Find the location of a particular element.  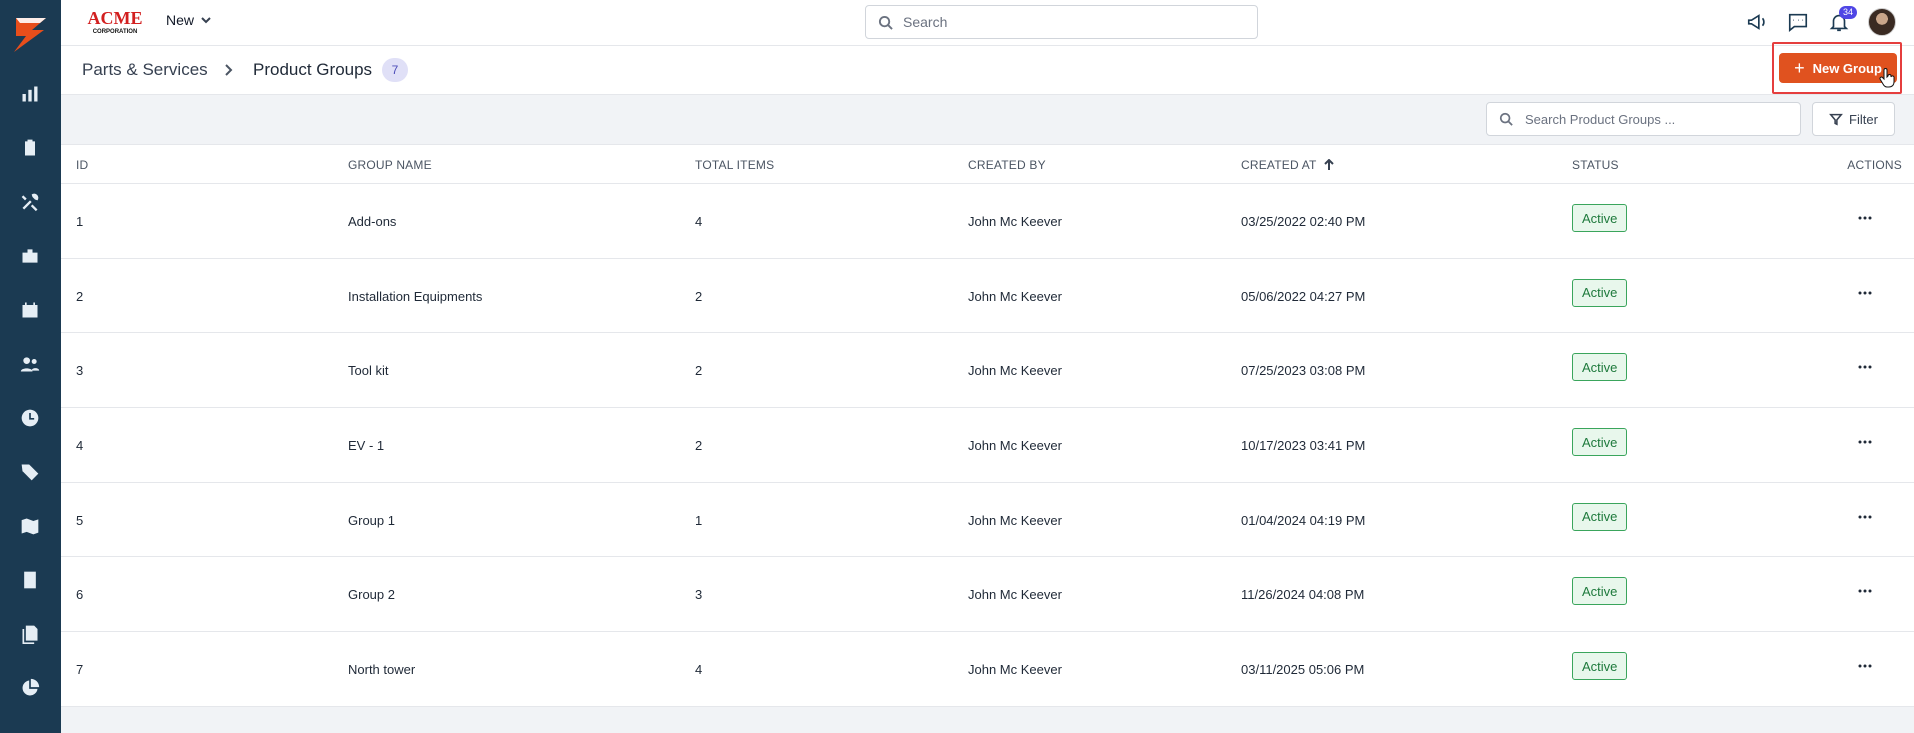

created-at: 05/06/2022 04:27 PM is located at coordinates (1303, 296).